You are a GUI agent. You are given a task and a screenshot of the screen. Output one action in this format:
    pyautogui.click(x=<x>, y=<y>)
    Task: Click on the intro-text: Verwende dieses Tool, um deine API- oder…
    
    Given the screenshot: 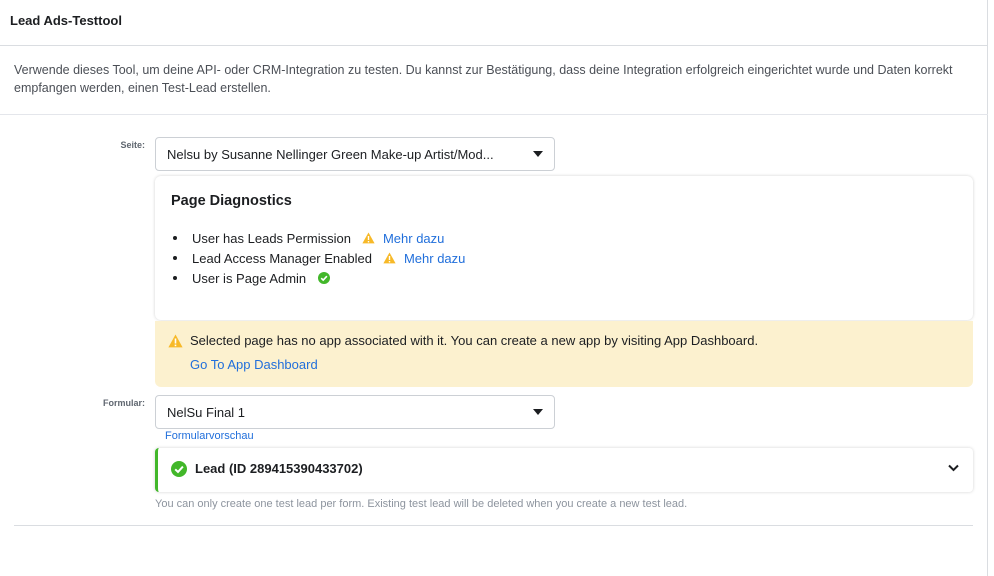 What is the action you would take?
    pyautogui.click(x=483, y=79)
    